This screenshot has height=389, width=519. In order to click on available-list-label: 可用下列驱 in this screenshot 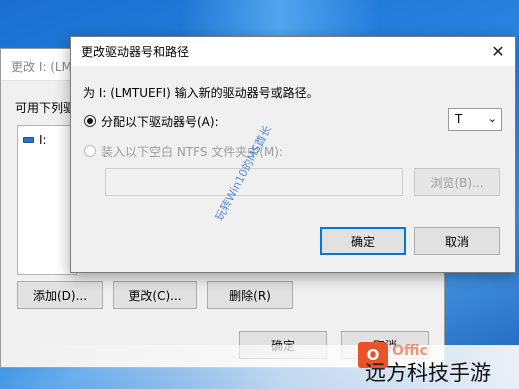, I will do `click(45, 108)`.